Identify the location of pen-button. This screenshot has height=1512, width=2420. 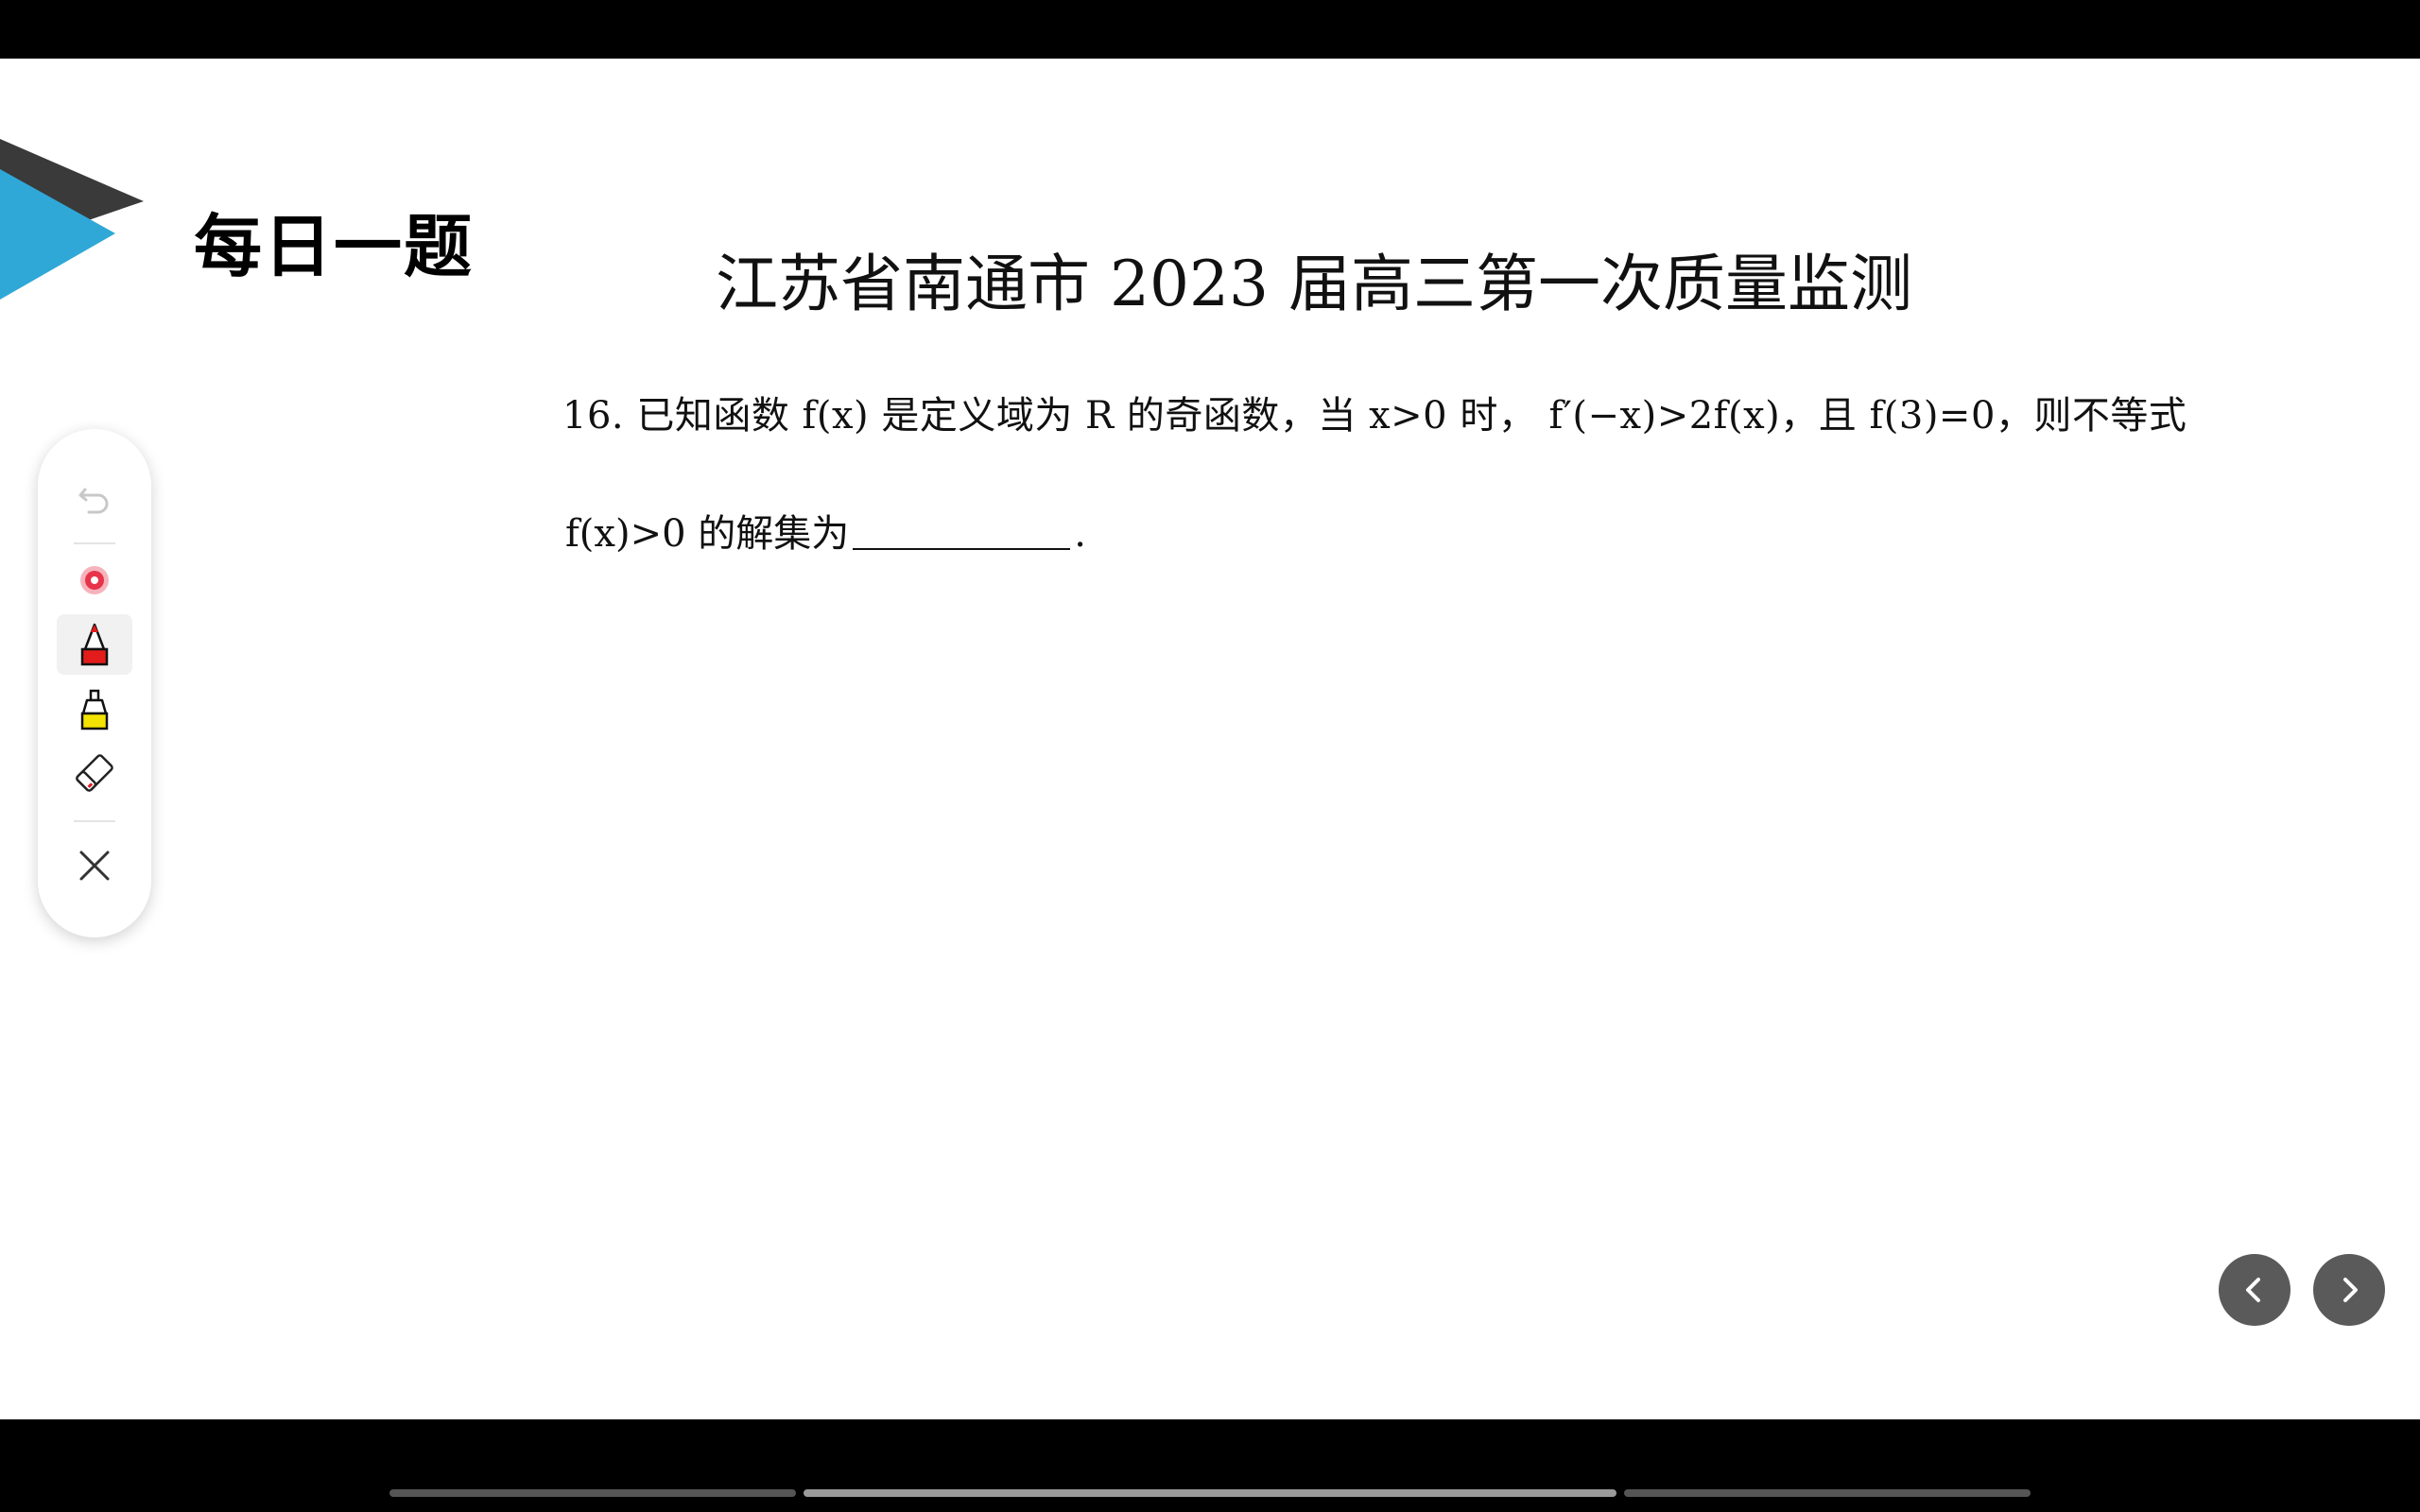
(95, 644).